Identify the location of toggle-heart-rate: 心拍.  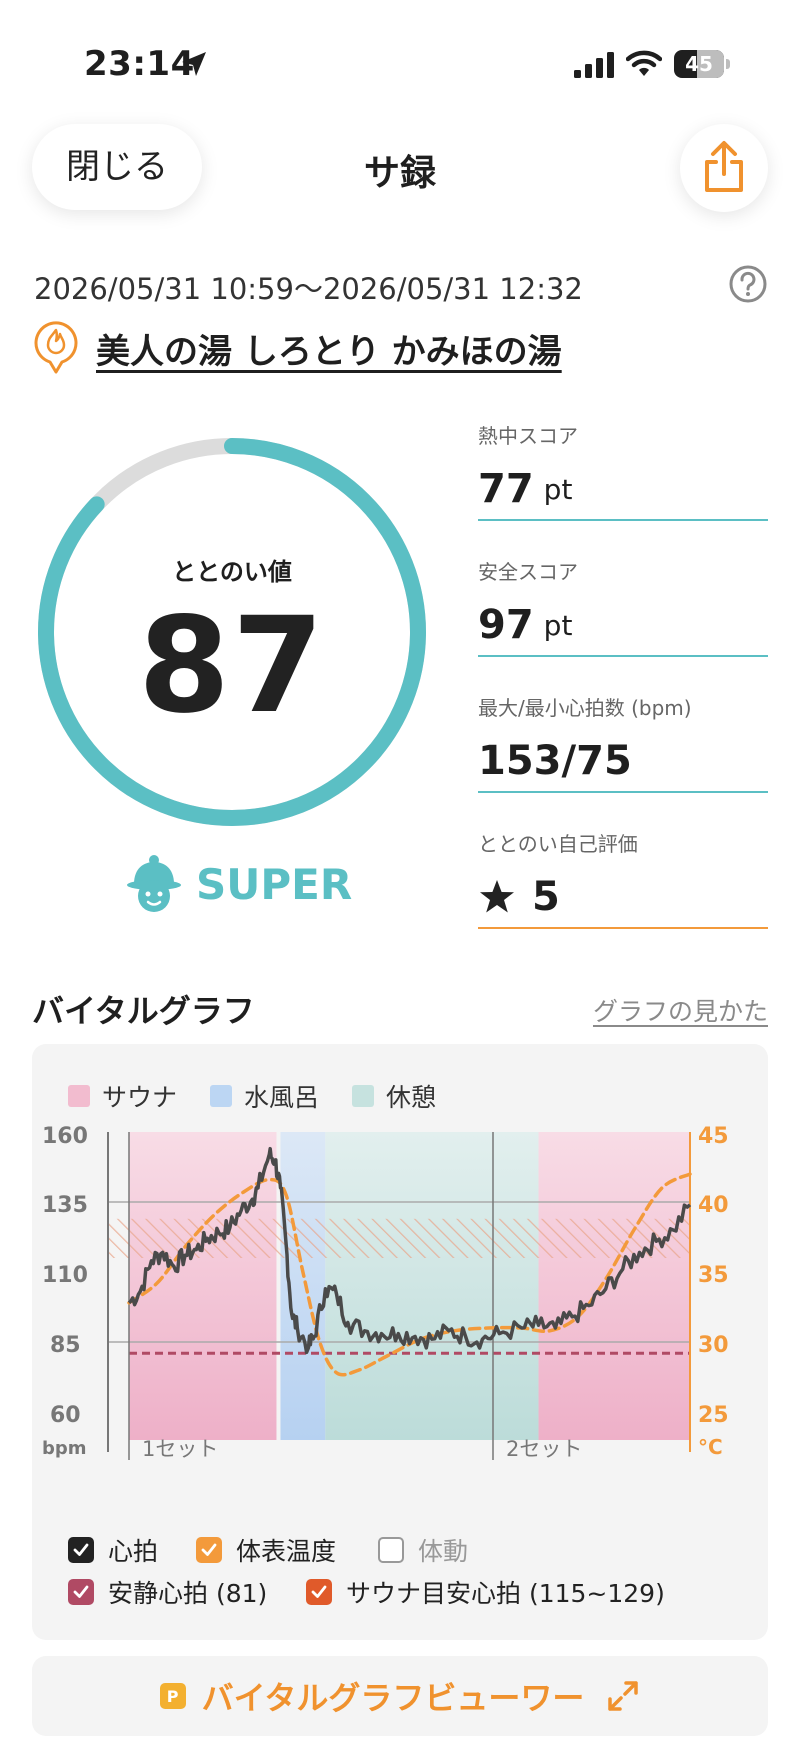
(113, 1550).